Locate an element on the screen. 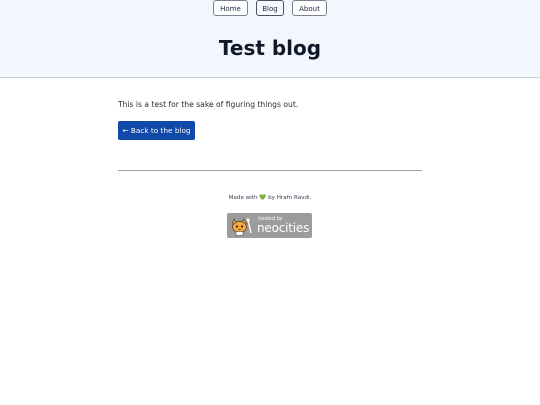 The width and height of the screenshot is (540, 405). heart-icon: 💚 is located at coordinates (263, 198).